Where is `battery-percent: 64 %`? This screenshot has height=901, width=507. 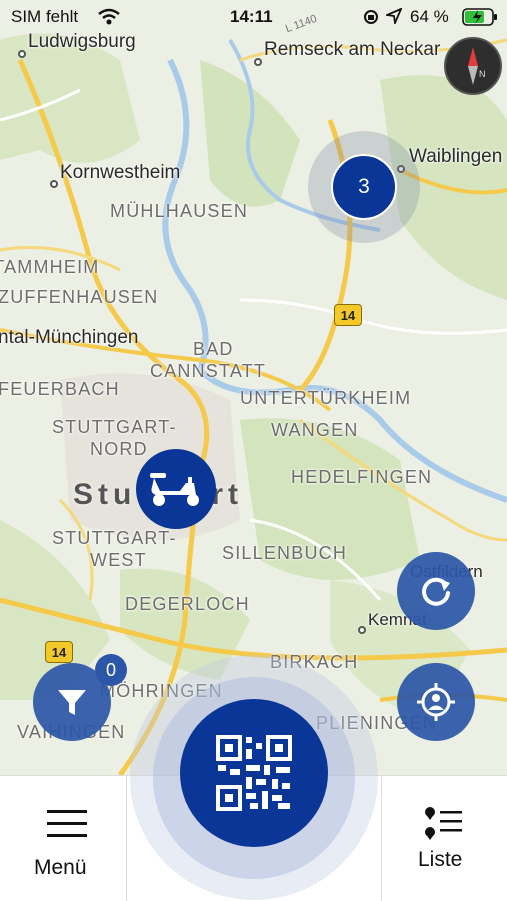
battery-percent: 64 % is located at coordinates (429, 16).